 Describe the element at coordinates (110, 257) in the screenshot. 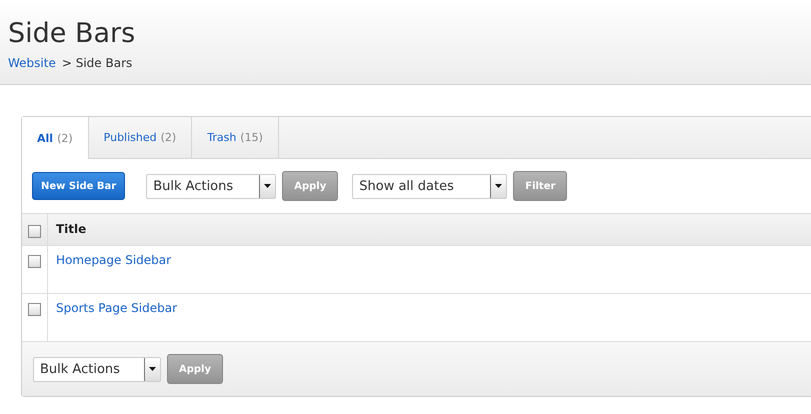

I see `sidebar-title-link: Homepage Sidebar` at that location.